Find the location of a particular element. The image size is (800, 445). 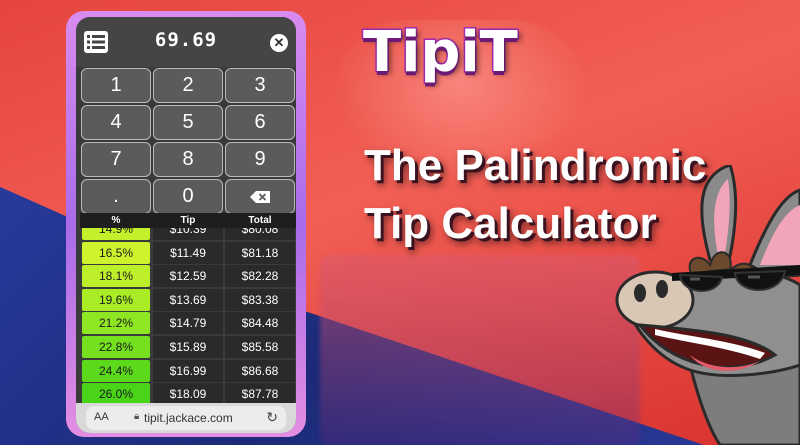

table-row: 24.4% $16.99 $86.68 is located at coordinates (188, 370).